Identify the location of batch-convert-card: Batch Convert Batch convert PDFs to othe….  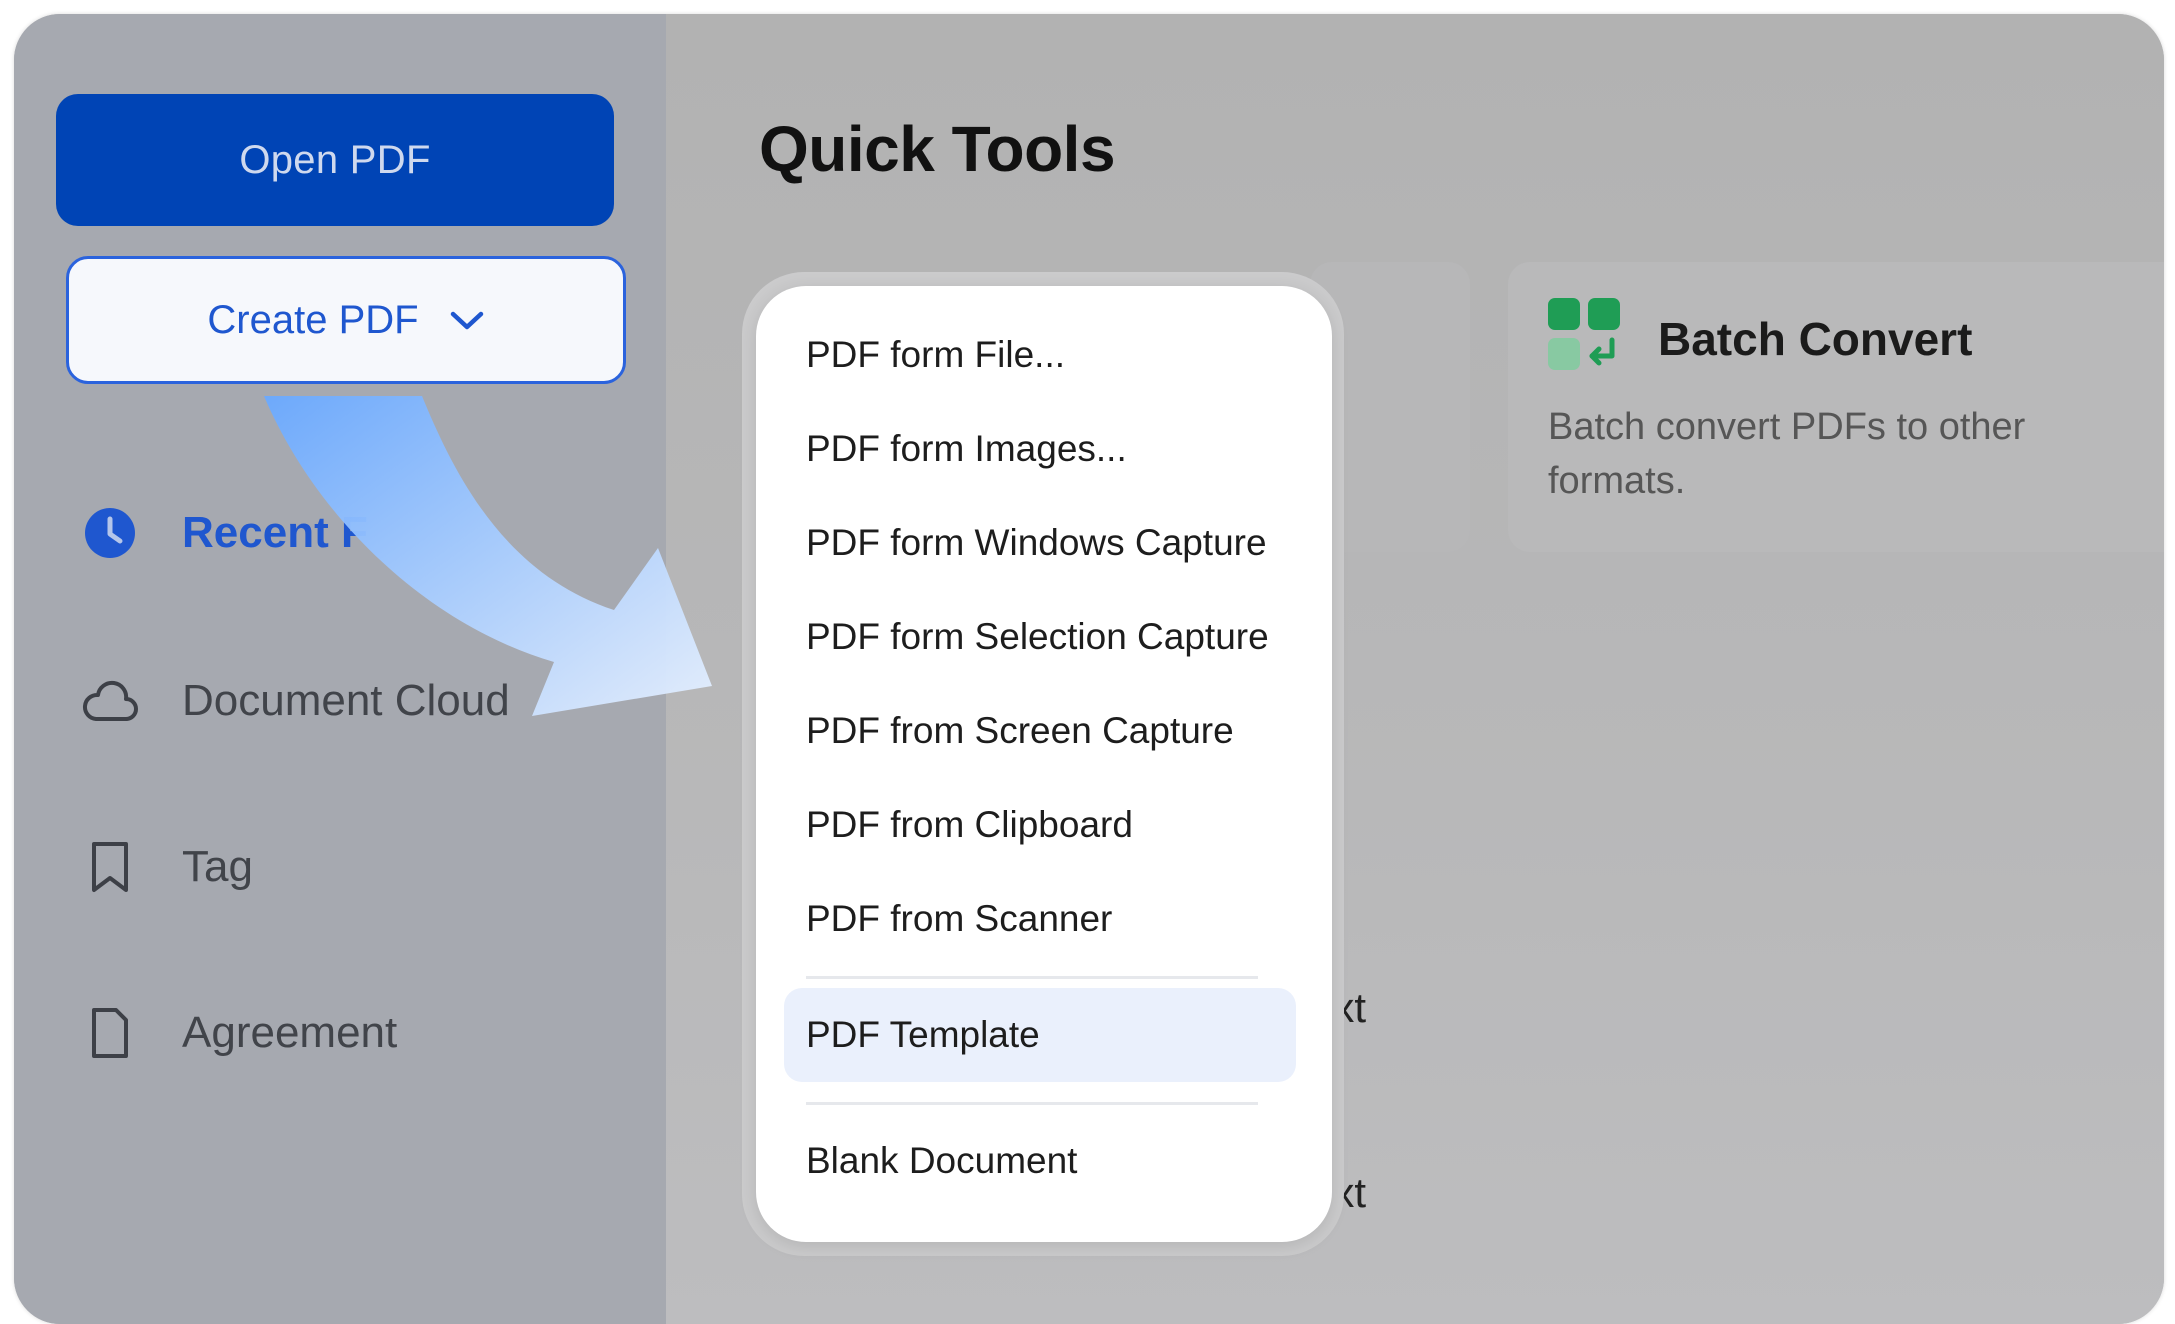
(1836, 407).